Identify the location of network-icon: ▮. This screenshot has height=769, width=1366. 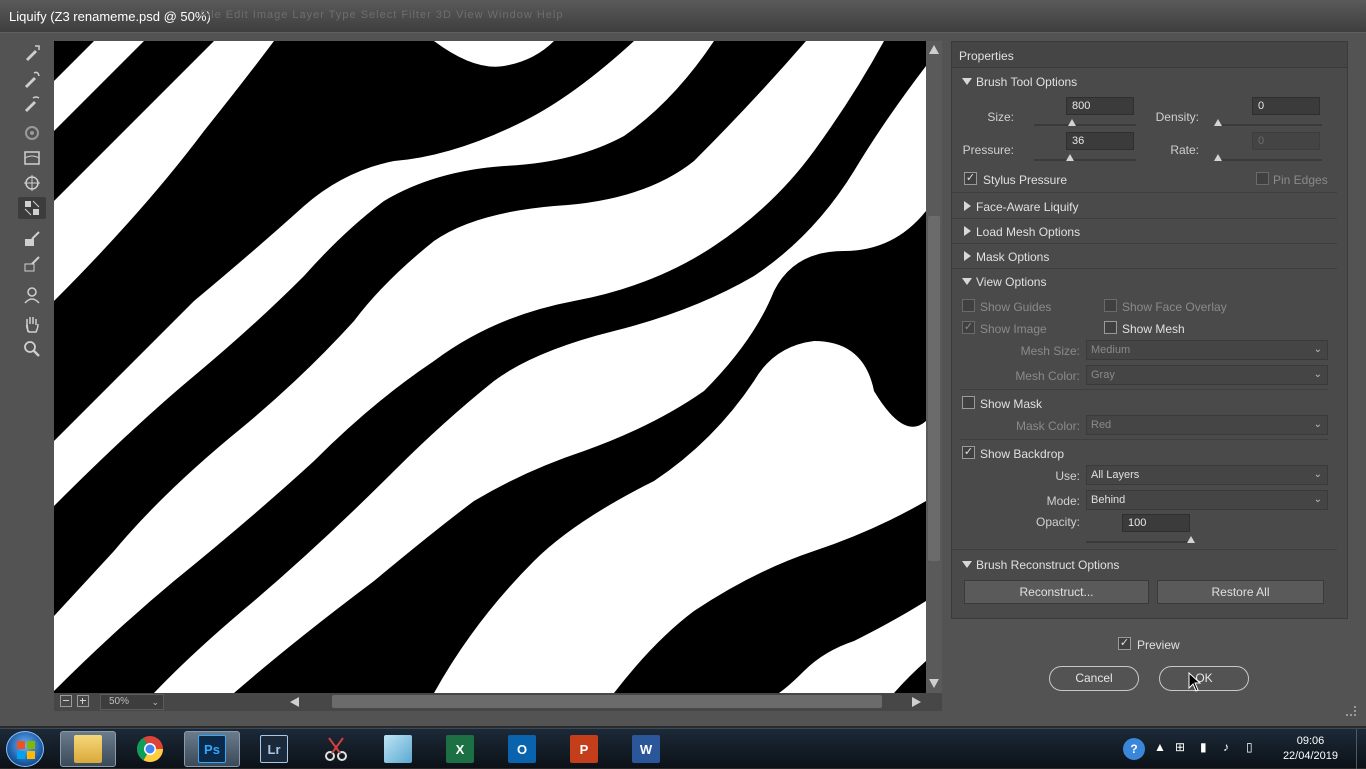
(1203, 747).